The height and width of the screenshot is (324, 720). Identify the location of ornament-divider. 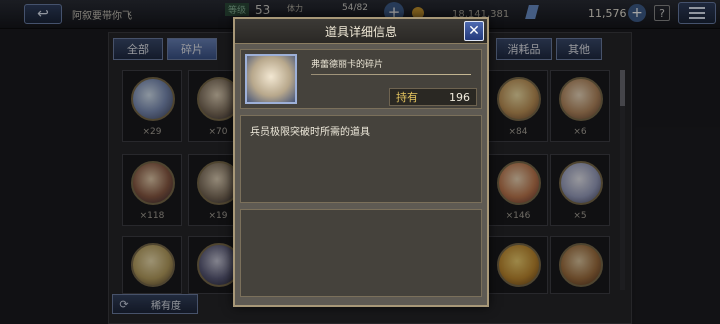
(391, 74).